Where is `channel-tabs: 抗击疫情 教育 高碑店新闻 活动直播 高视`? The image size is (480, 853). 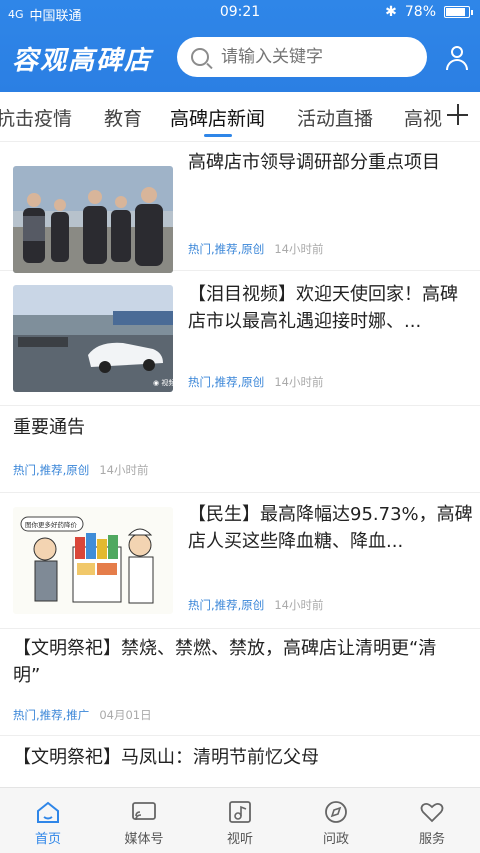
channel-tabs: 抗击疫情 教育 高碑店新闻 活动直播 高视 is located at coordinates (240, 117).